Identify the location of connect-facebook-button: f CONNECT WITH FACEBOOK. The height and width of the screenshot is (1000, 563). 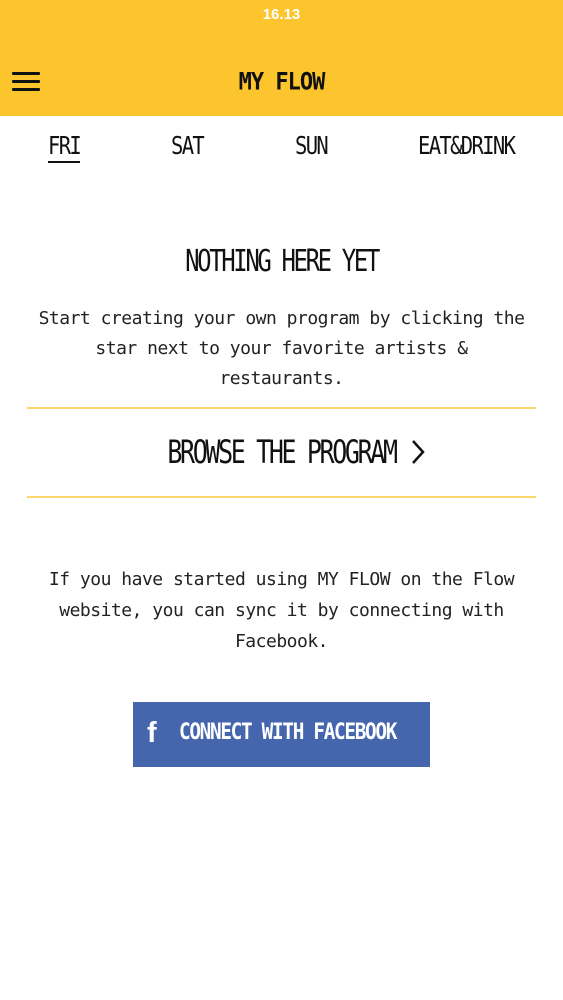
(281, 734).